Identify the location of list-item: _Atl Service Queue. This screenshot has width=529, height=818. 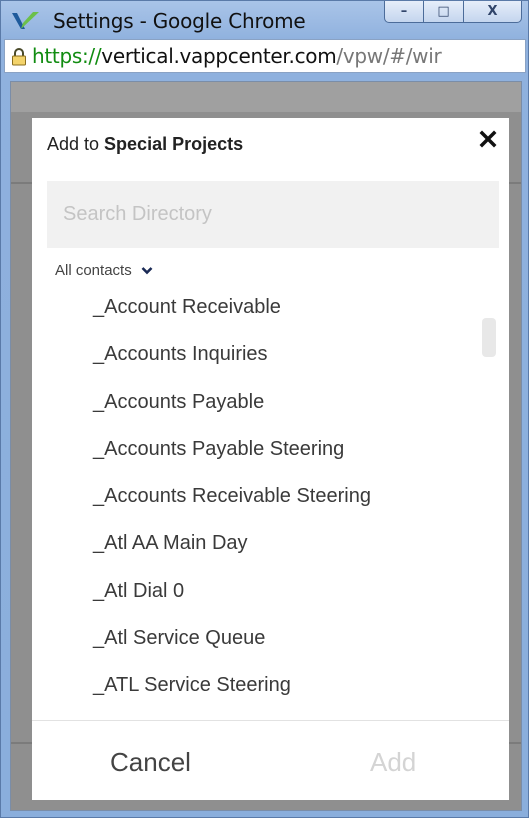
(270, 638).